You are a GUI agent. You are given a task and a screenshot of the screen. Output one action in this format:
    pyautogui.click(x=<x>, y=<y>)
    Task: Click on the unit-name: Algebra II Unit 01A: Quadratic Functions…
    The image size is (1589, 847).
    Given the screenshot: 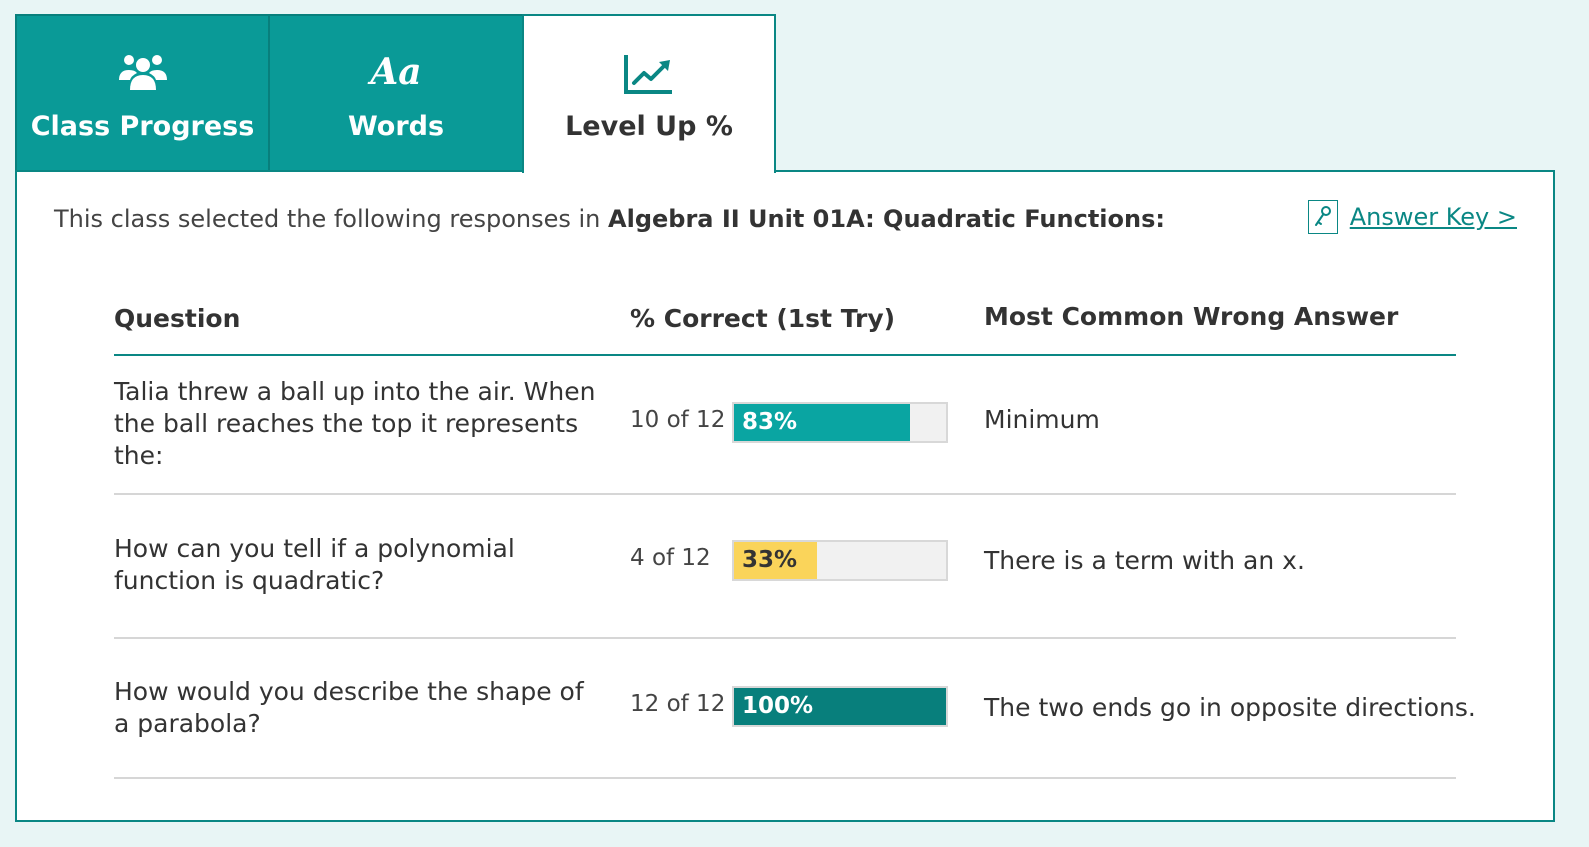 What is the action you would take?
    pyautogui.click(x=886, y=219)
    